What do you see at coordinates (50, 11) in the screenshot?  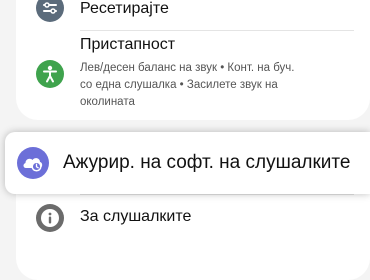 I see `equalizer-icon` at bounding box center [50, 11].